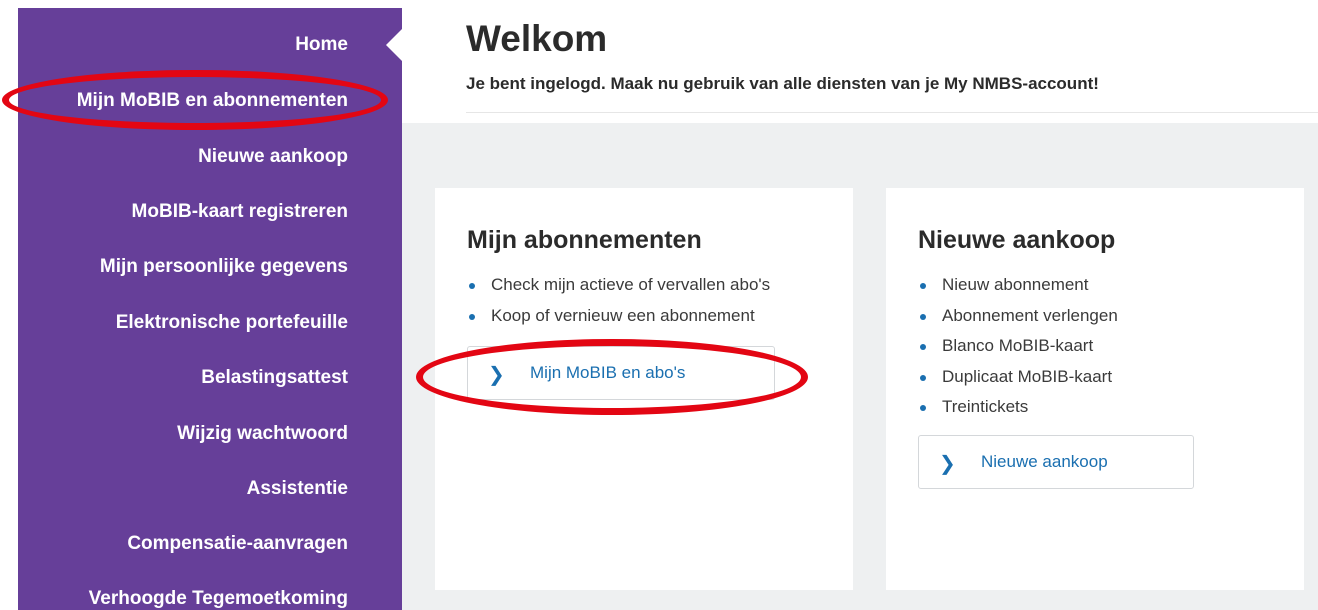  What do you see at coordinates (240, 212) in the screenshot?
I see `sidebar-item-mobib-kaart-registreren: MoBIB-kaart registreren` at bounding box center [240, 212].